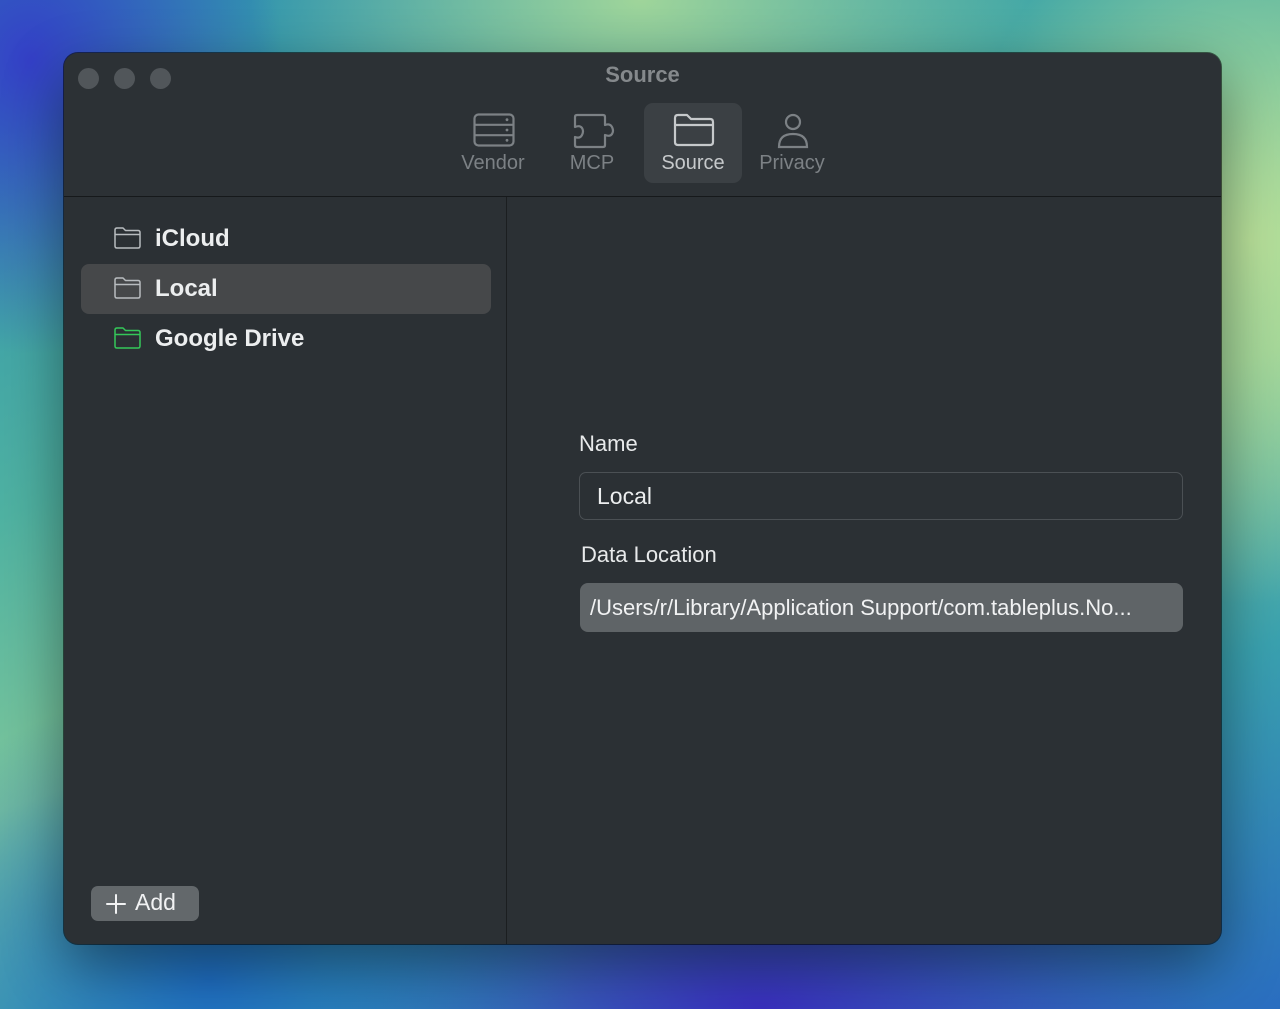 Image resolution: width=1280 pixels, height=1009 pixels. I want to click on tab-vendor: Vendor, so click(493, 143).